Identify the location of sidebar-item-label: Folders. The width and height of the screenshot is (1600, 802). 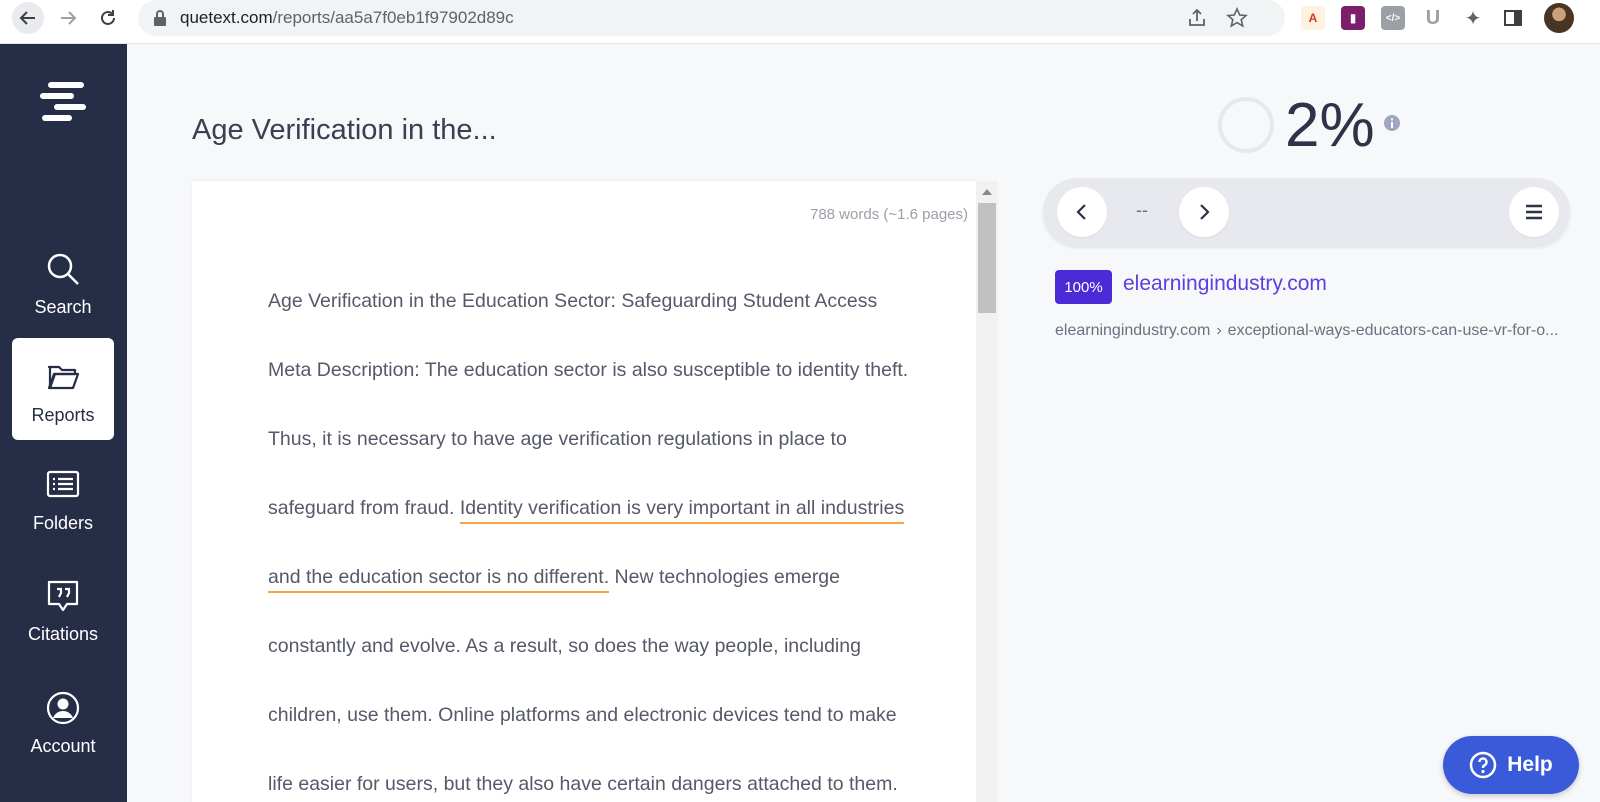
(63, 523).